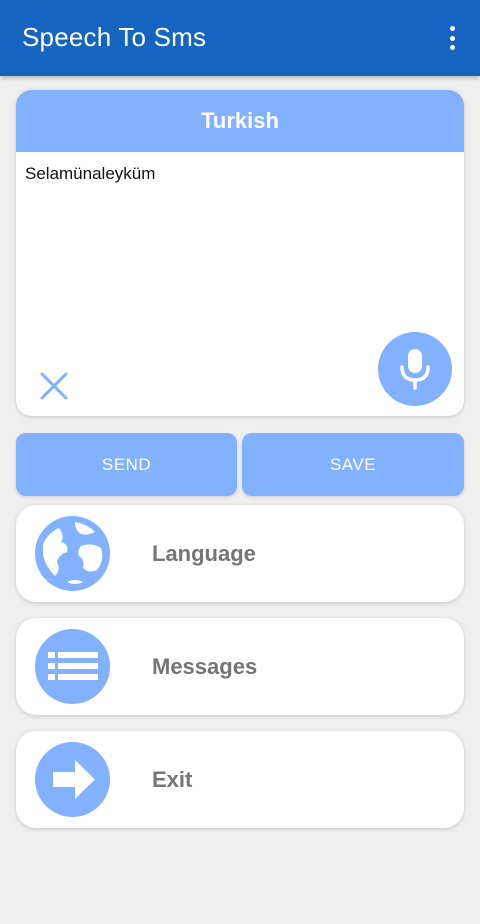  I want to click on menu-item-language: Language, so click(240, 553).